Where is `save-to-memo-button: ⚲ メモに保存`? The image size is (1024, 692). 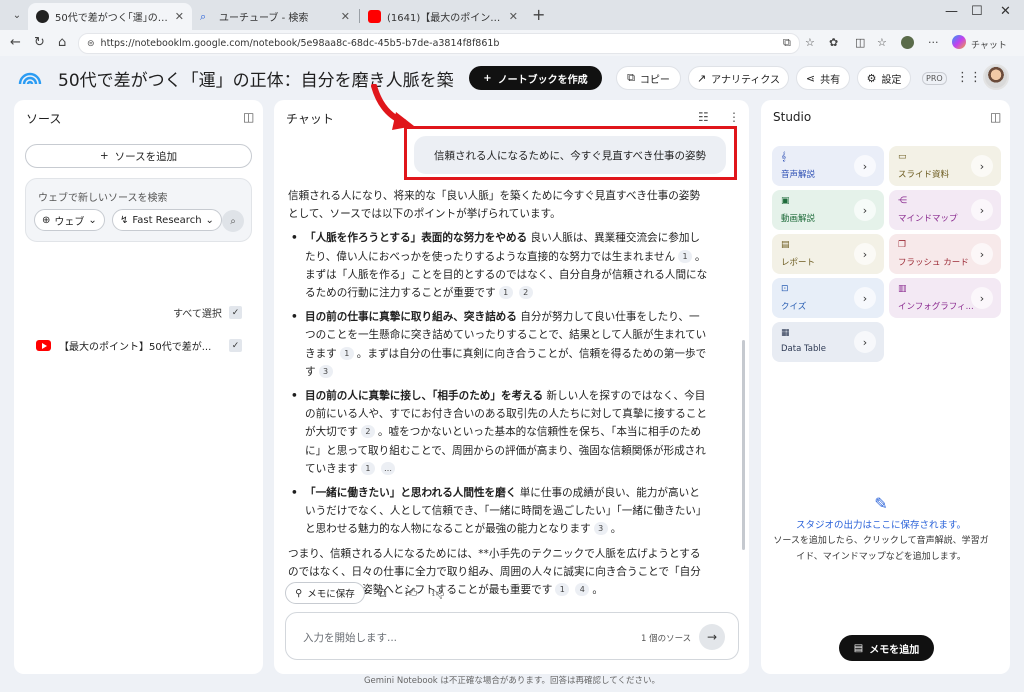 save-to-memo-button: ⚲ メモに保存 is located at coordinates (325, 593).